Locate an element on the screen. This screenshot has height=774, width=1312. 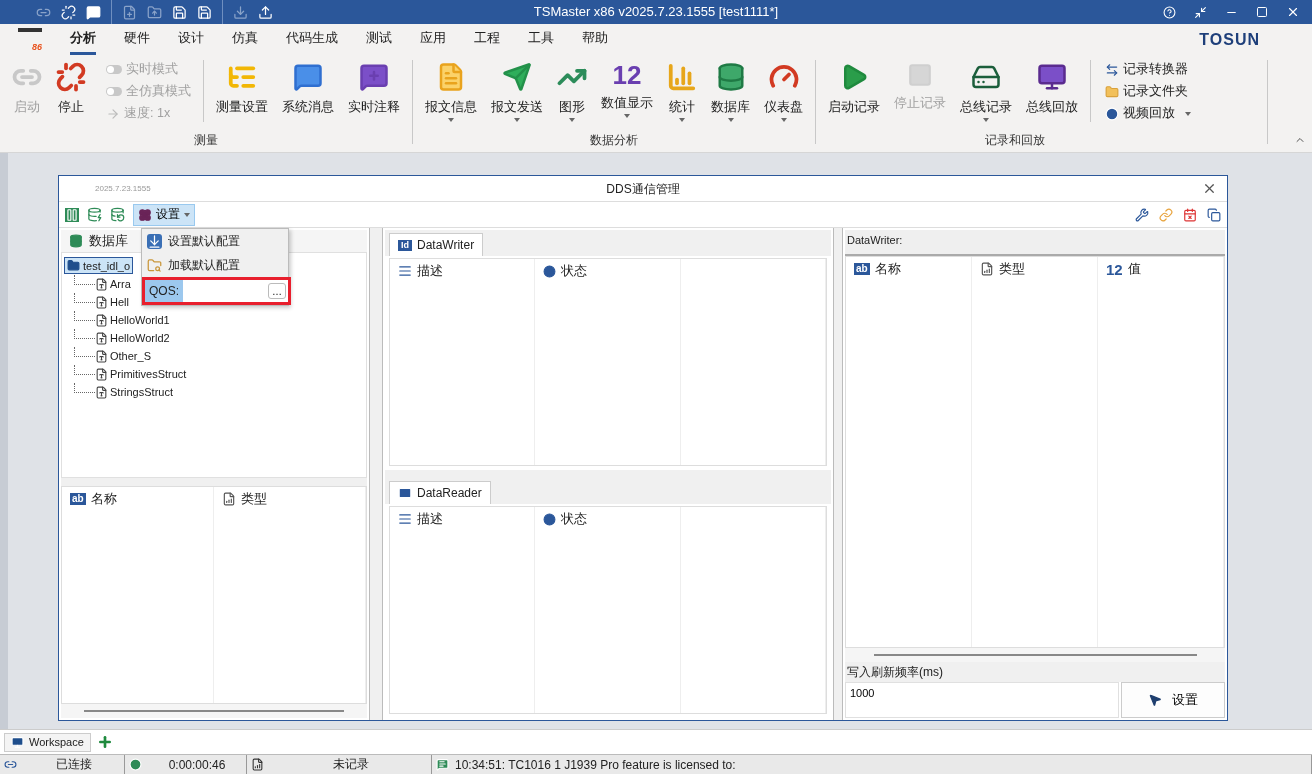
add-button is located at coordinates (104, 742).